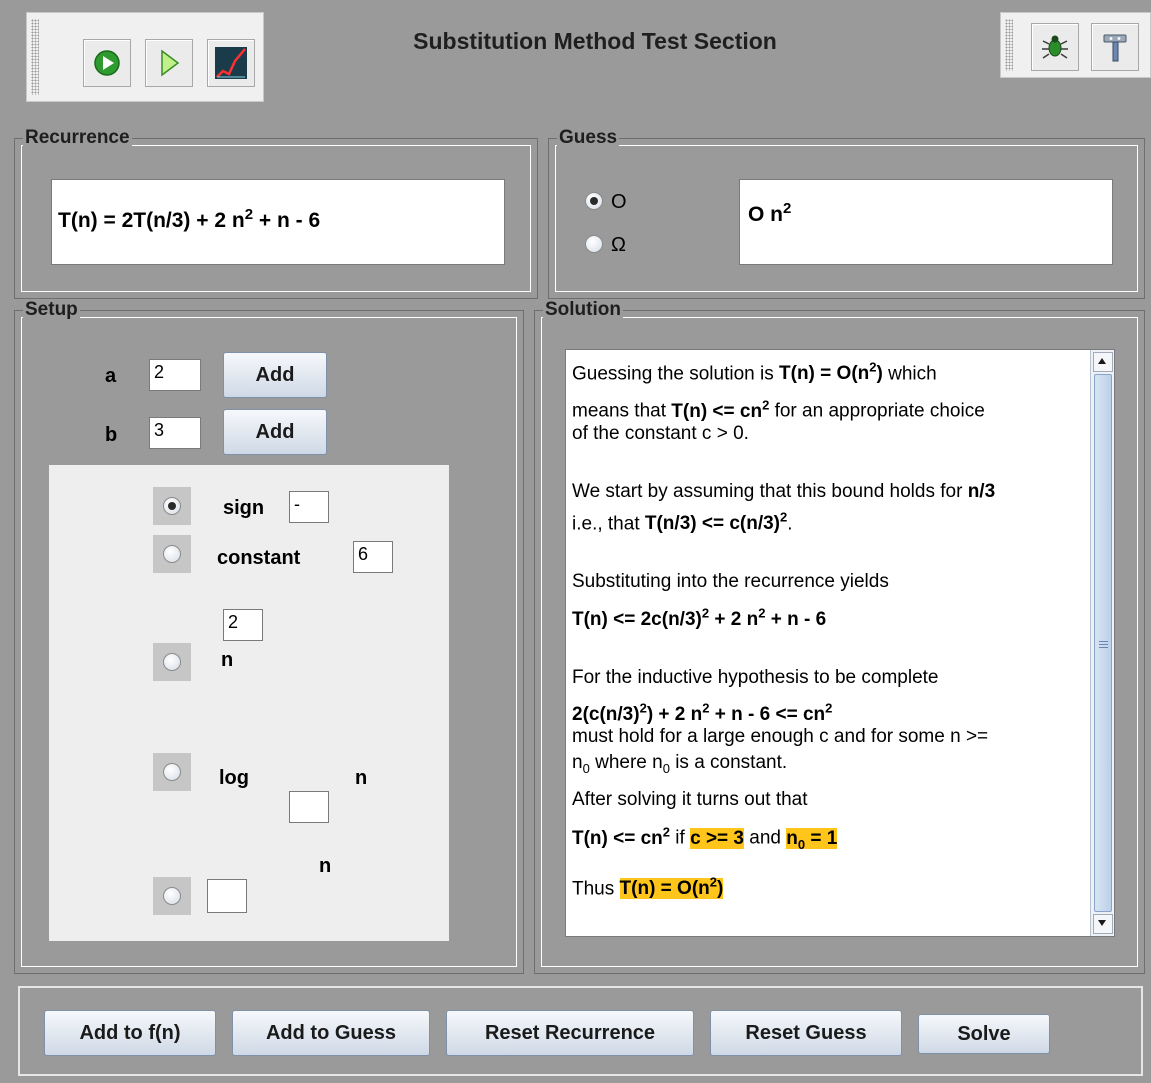  Describe the element at coordinates (792, 838) in the screenshot. I see `solution-math: n` at that location.